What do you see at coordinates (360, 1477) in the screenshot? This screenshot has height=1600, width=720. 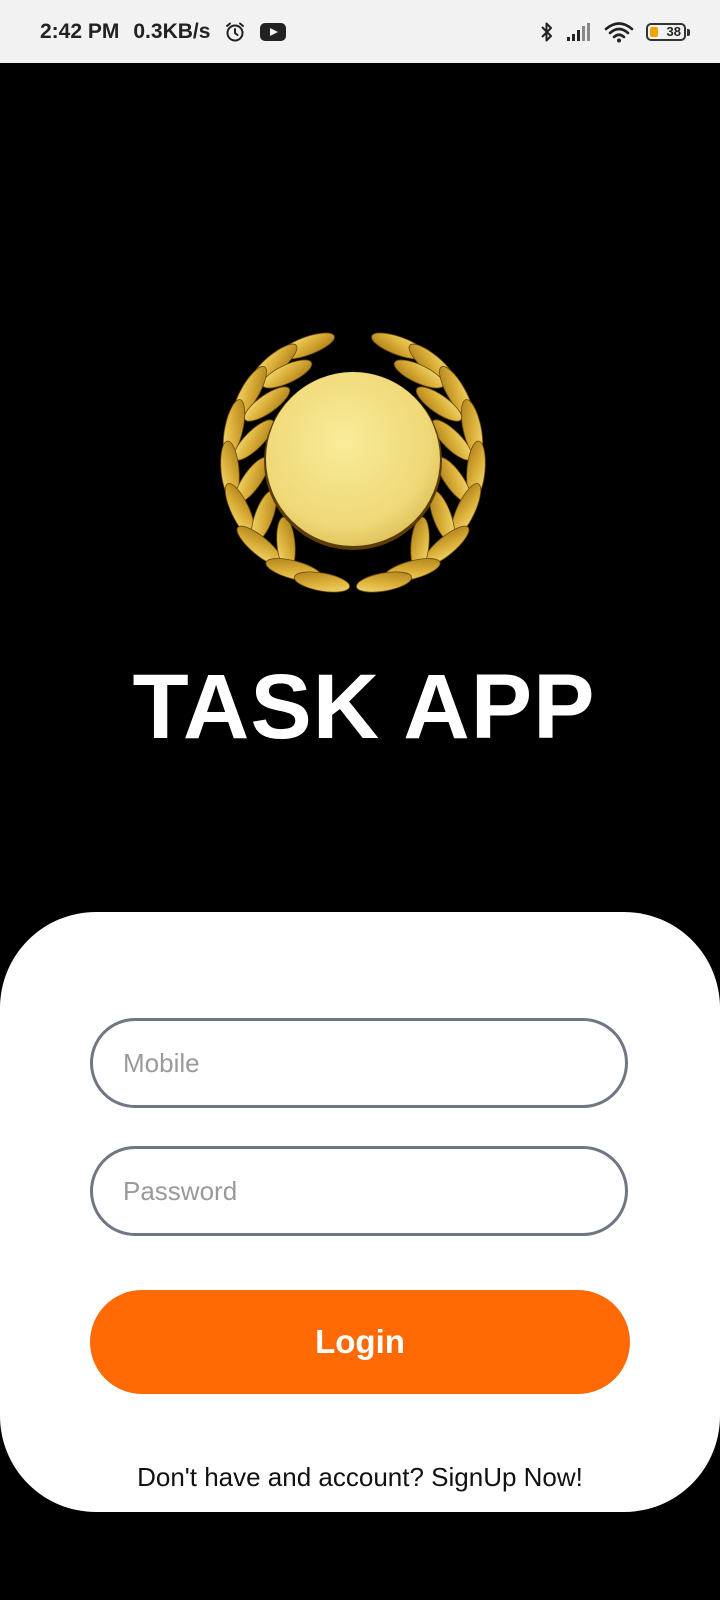 I see `signup-link: Don't have and account? SignUp Now!` at bounding box center [360, 1477].